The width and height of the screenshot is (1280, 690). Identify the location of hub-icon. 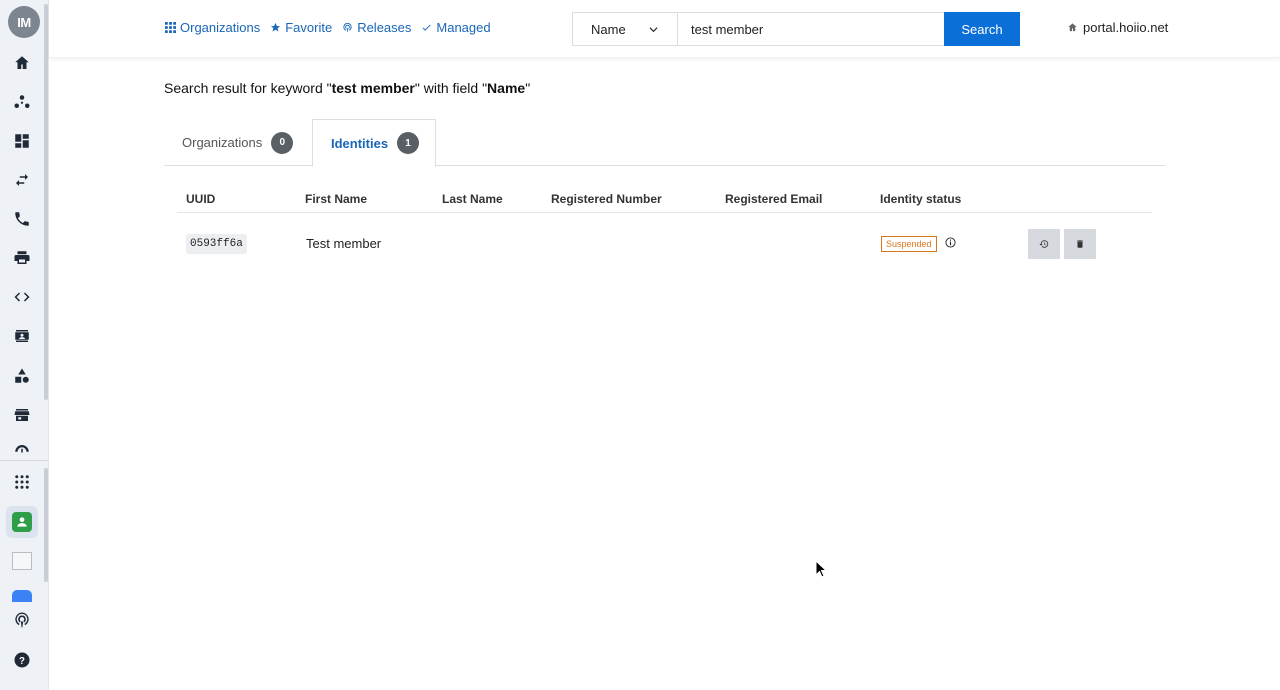
(22, 102).